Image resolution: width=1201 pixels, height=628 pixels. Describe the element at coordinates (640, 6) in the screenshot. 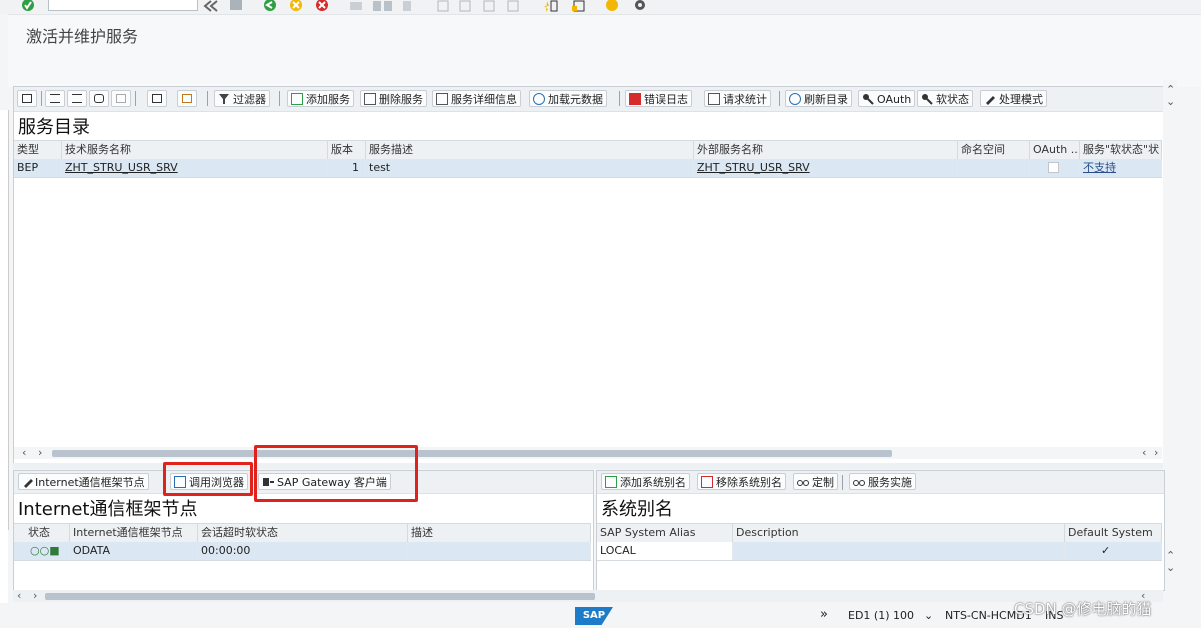

I see `gear-icon` at that location.